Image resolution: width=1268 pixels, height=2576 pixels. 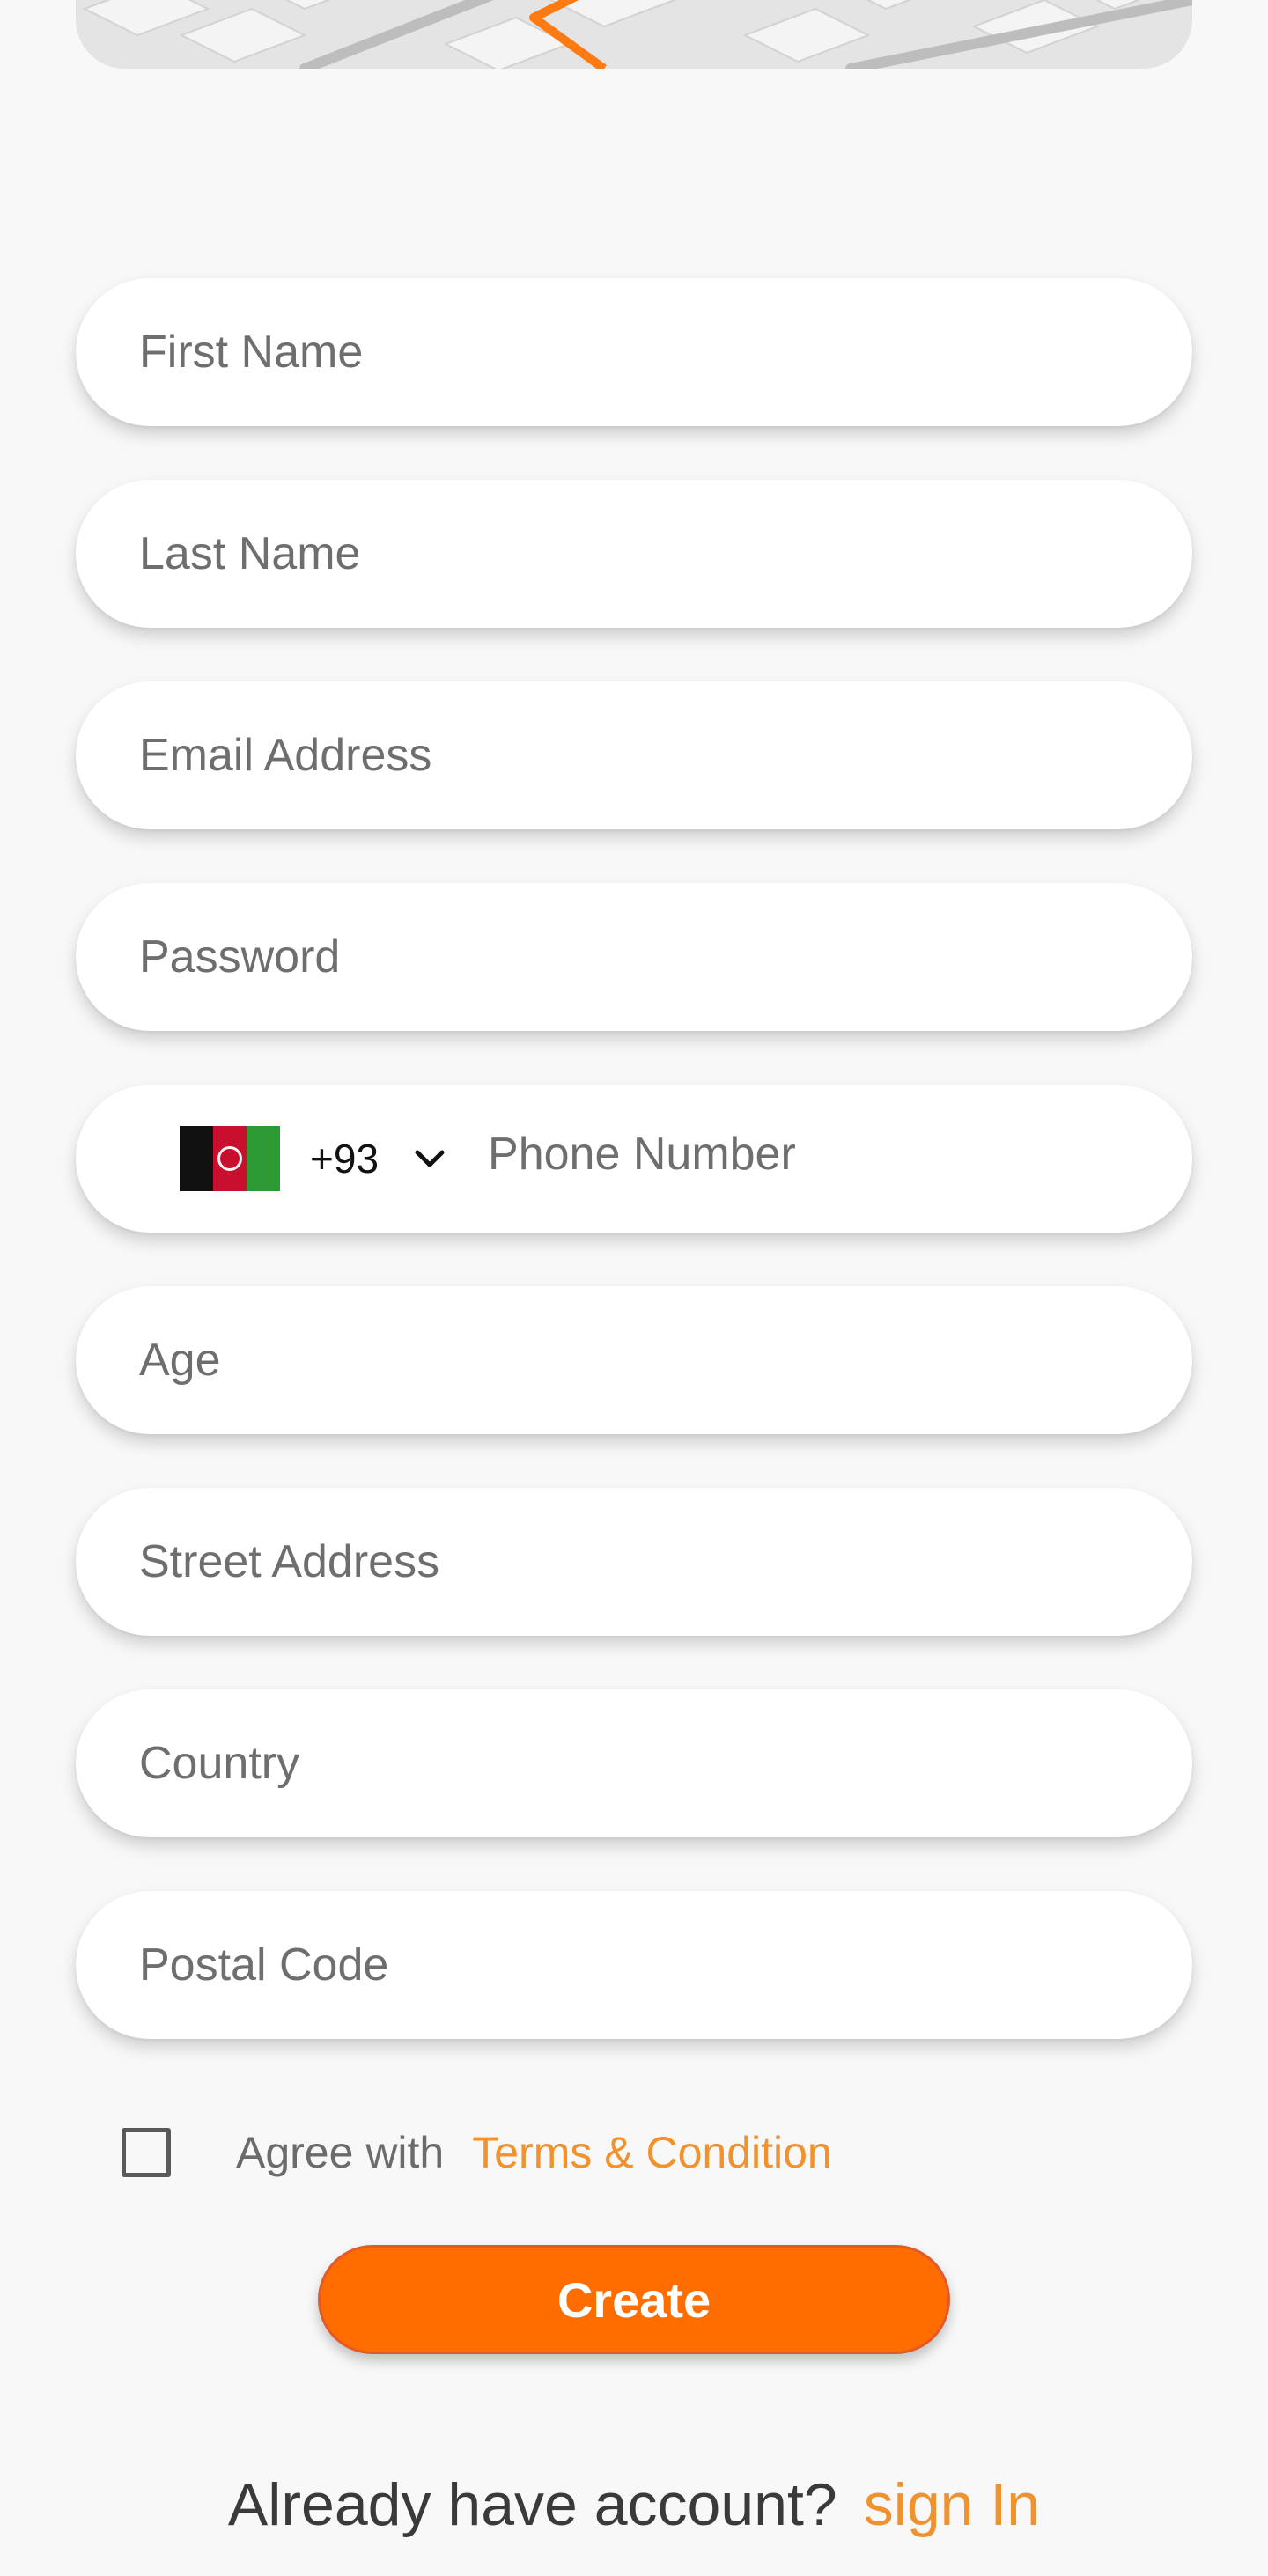 I want to click on agree-label: Agree with, so click(x=340, y=2153).